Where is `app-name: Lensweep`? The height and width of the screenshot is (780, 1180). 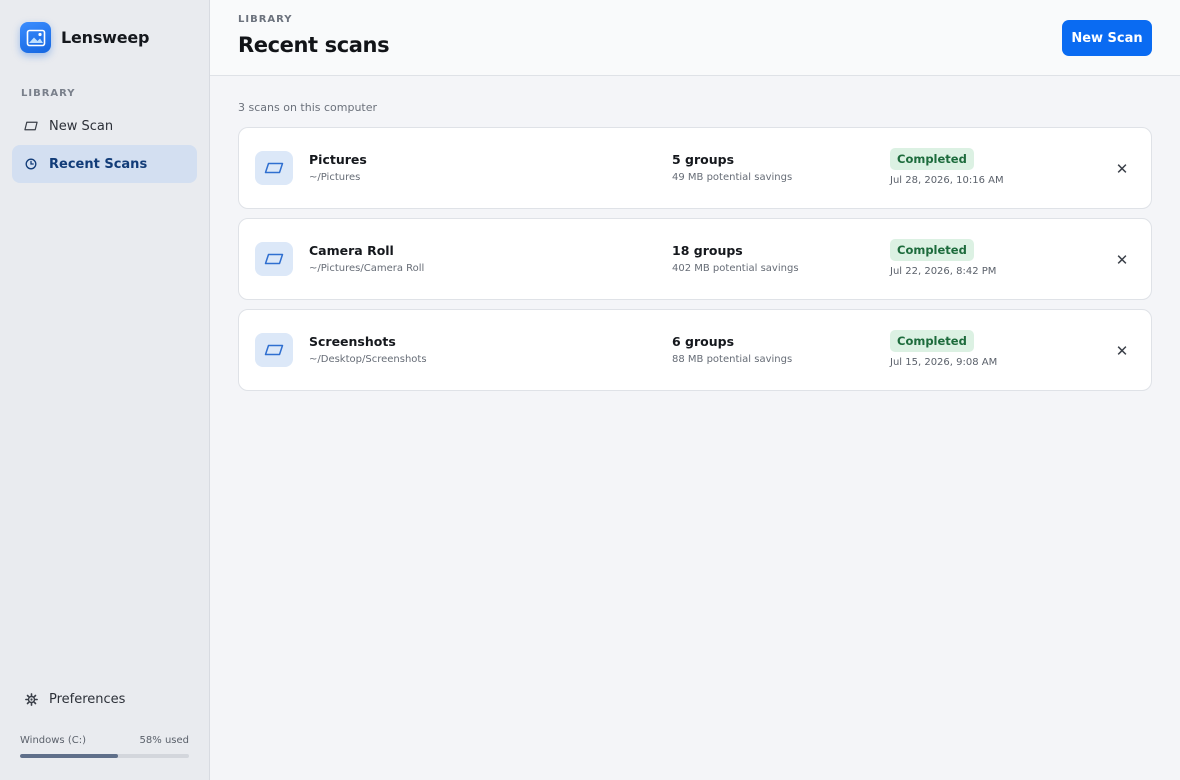 app-name: Lensweep is located at coordinates (105, 37).